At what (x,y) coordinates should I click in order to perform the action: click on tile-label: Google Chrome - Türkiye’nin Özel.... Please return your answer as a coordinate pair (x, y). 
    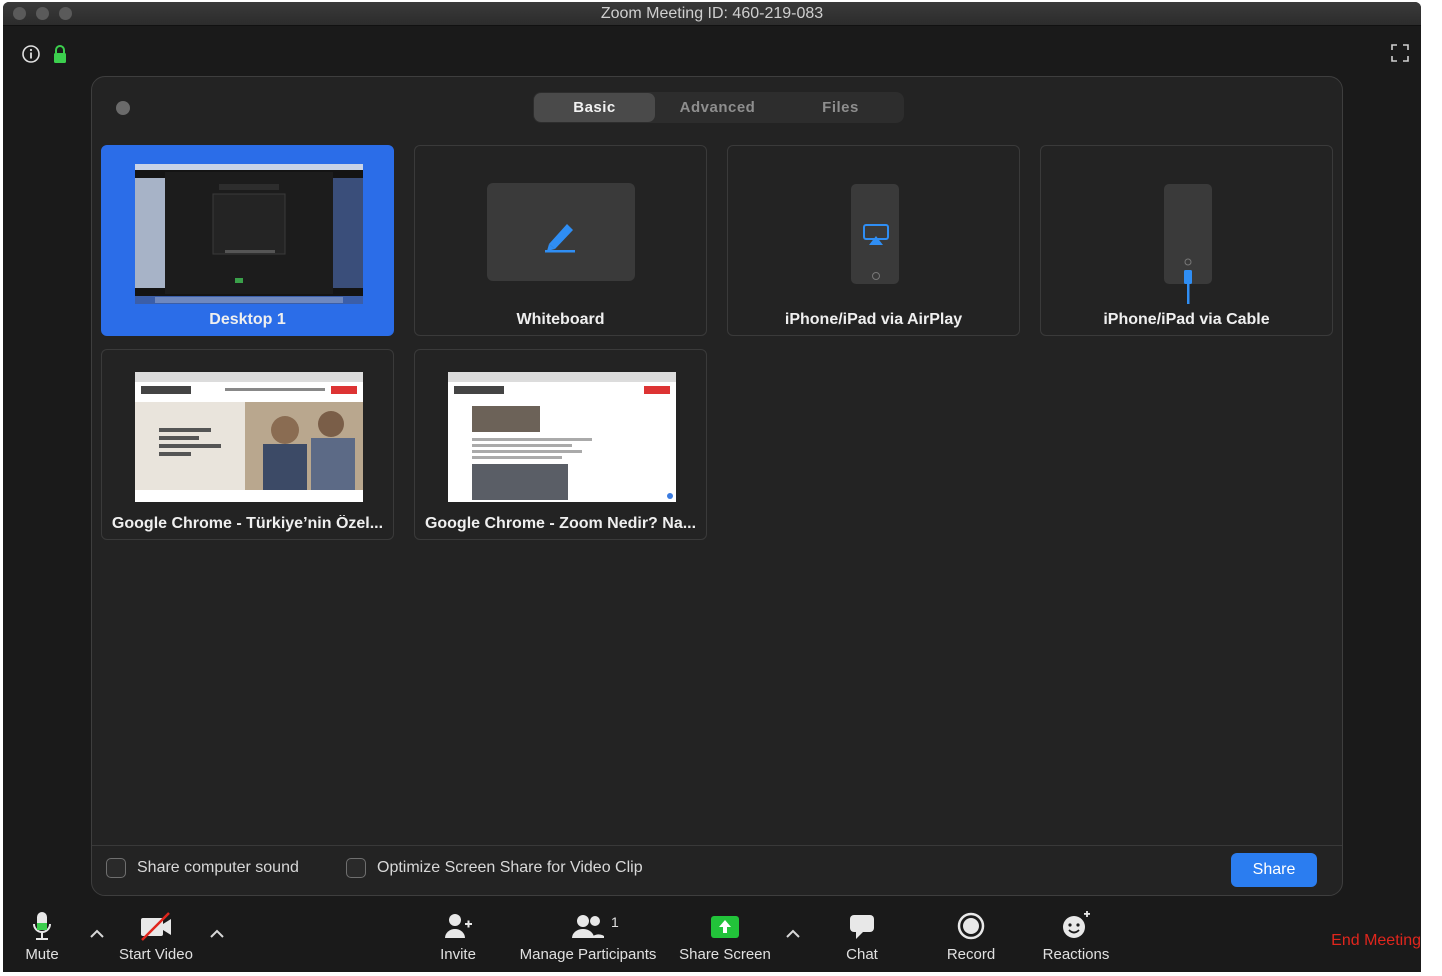
    Looking at the image, I should click on (247, 523).